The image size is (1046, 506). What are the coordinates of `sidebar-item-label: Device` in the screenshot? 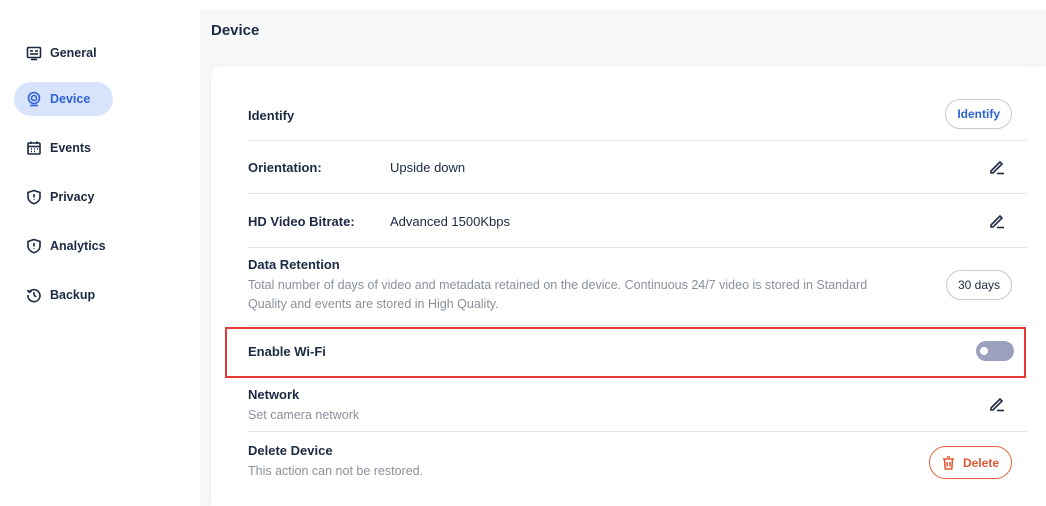 It's located at (70, 99).